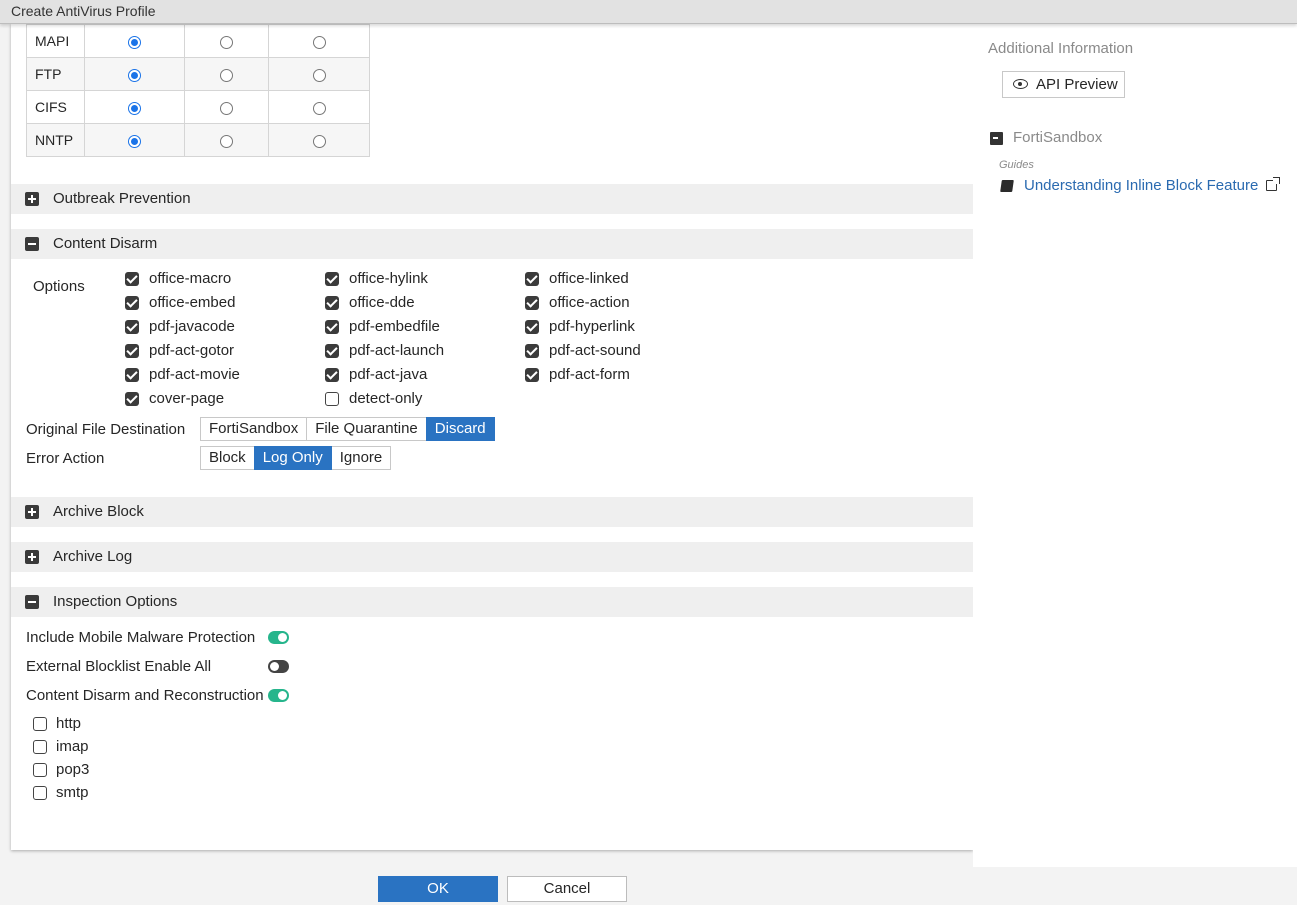 The width and height of the screenshot is (1297, 905). What do you see at coordinates (394, 326) in the screenshot?
I see `checkbox-label: pdf-embedfile` at bounding box center [394, 326].